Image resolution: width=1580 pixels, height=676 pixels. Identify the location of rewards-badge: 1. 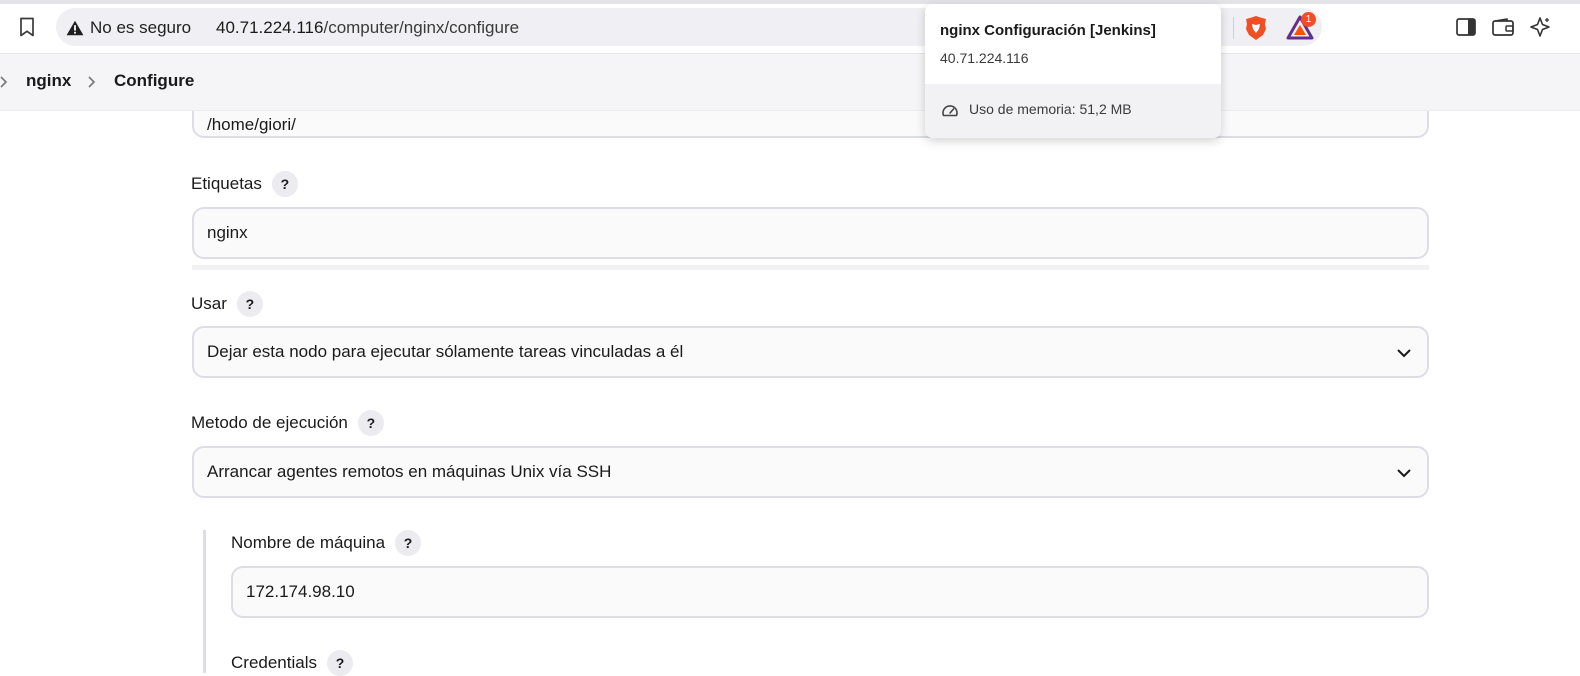
(1308, 19).